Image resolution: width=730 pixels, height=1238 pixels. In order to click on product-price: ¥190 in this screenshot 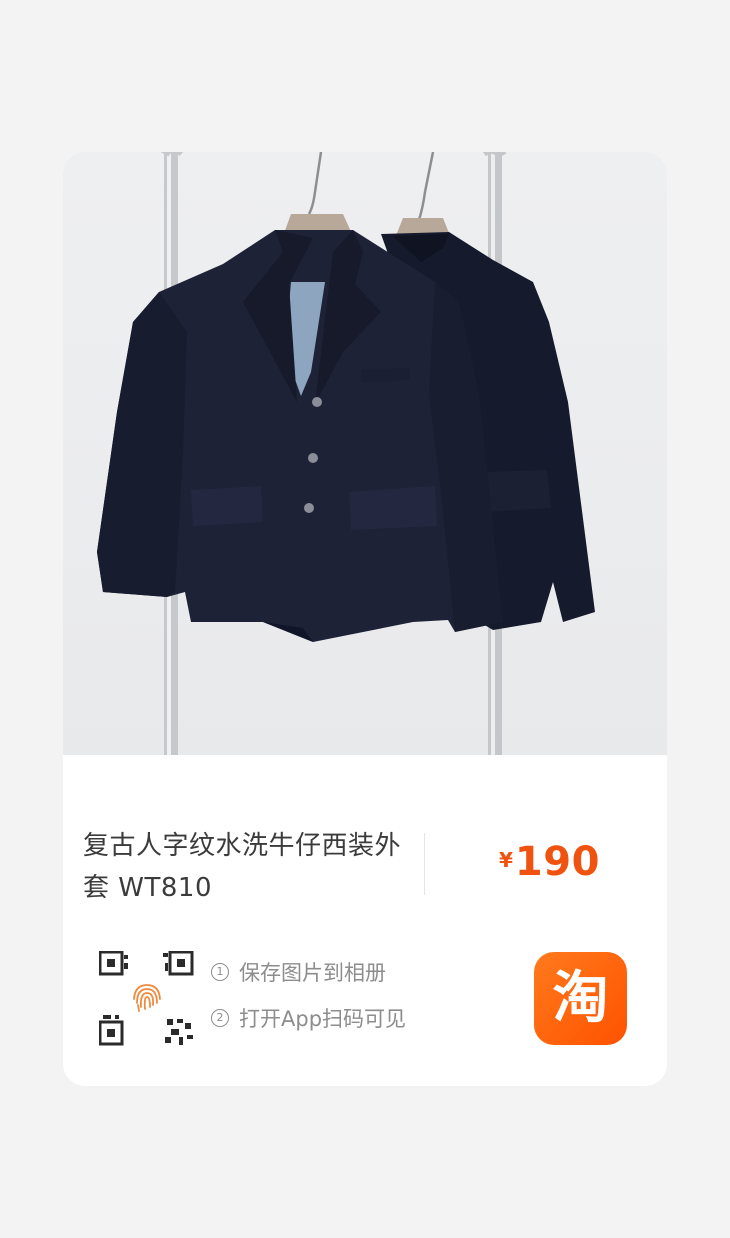, I will do `click(549, 862)`.